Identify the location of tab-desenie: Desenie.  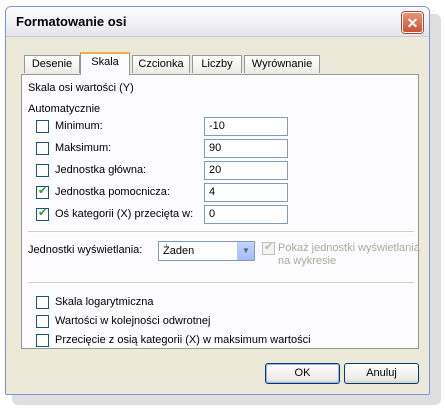
(52, 64).